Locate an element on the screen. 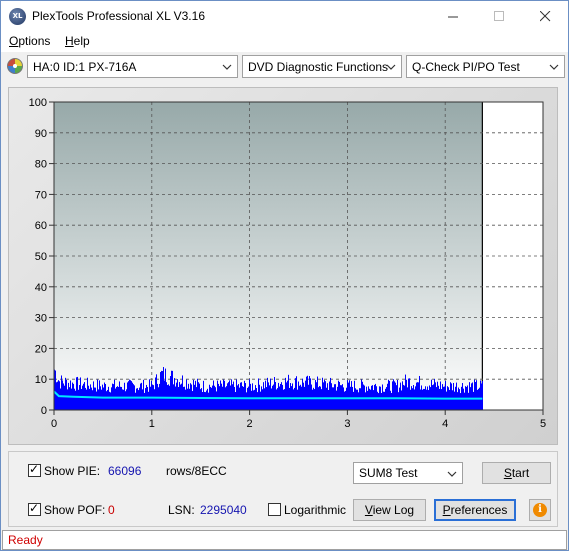 This screenshot has height=551, width=569. drive-select: HA:0 ID:1 PX-716A is located at coordinates (132, 66).